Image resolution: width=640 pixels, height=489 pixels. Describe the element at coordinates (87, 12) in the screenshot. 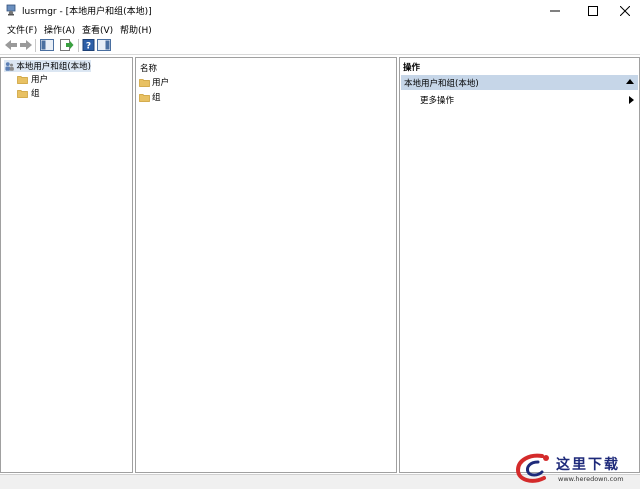

I see `window-title: lusrmgr - [本地用户和组(本地)]` at that location.